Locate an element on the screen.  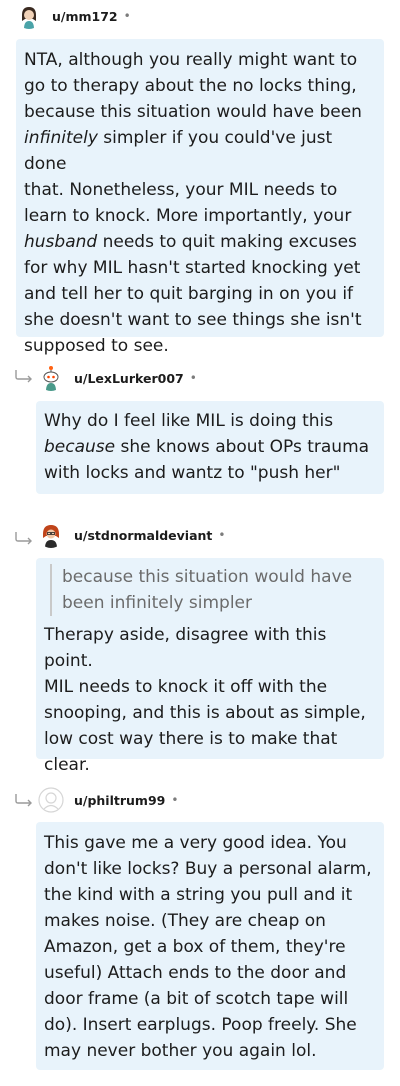
username: u/mm172 is located at coordinates (85, 16).